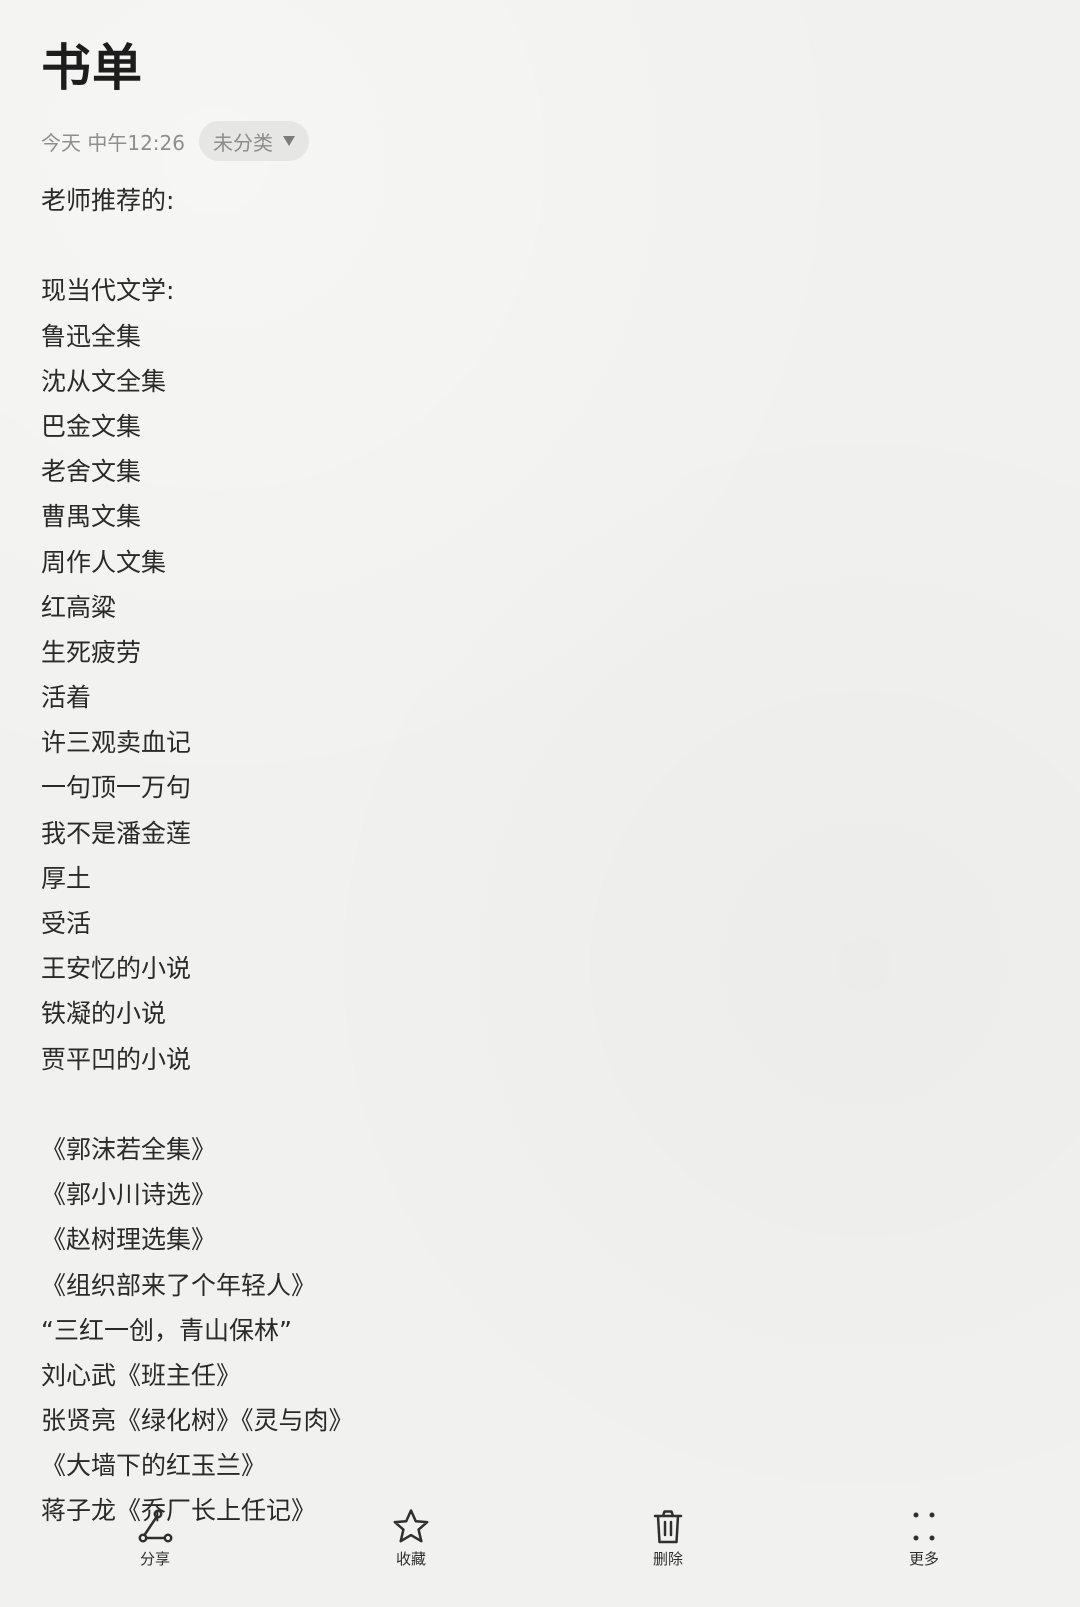 The width and height of the screenshot is (1080, 1607). Describe the element at coordinates (66, 698) in the screenshot. I see `note-line: 活着` at that location.